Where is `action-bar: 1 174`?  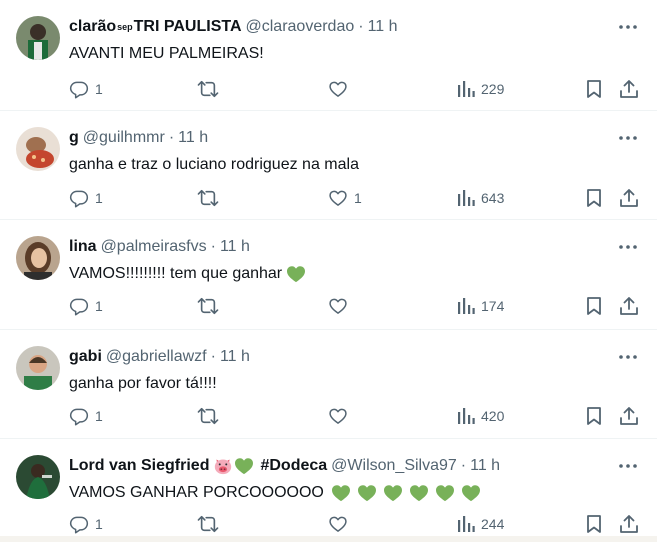
action-bar: 1 174 is located at coordinates (354, 306).